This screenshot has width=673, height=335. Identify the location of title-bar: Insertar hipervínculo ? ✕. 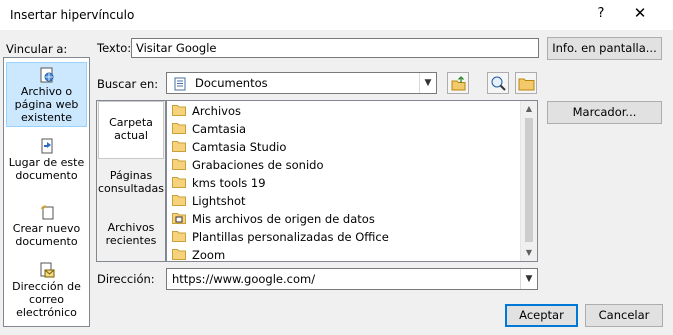
(336, 15).